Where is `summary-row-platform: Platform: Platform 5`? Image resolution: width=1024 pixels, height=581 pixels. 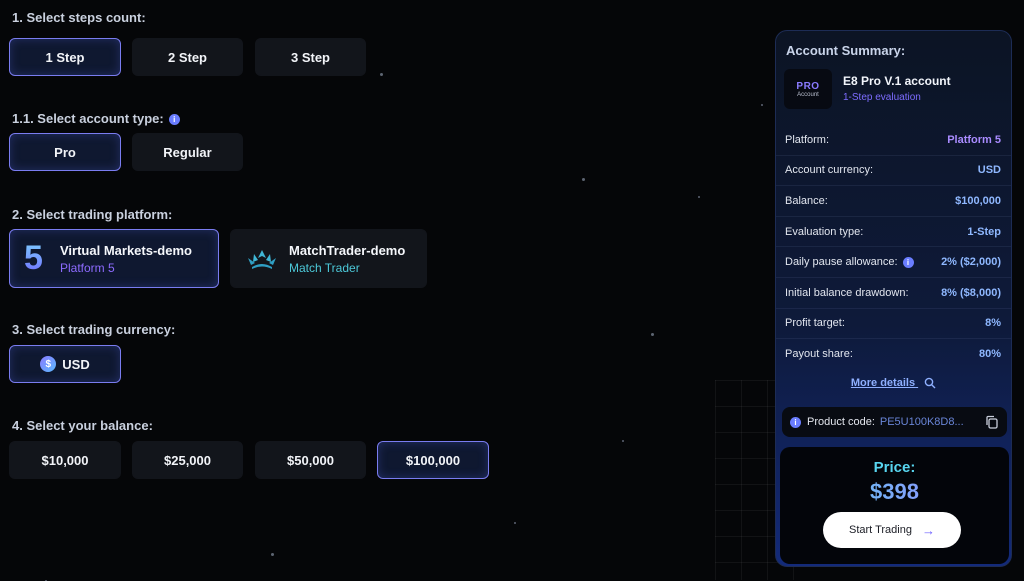
summary-row-platform: Platform: Platform 5 is located at coordinates (893, 140).